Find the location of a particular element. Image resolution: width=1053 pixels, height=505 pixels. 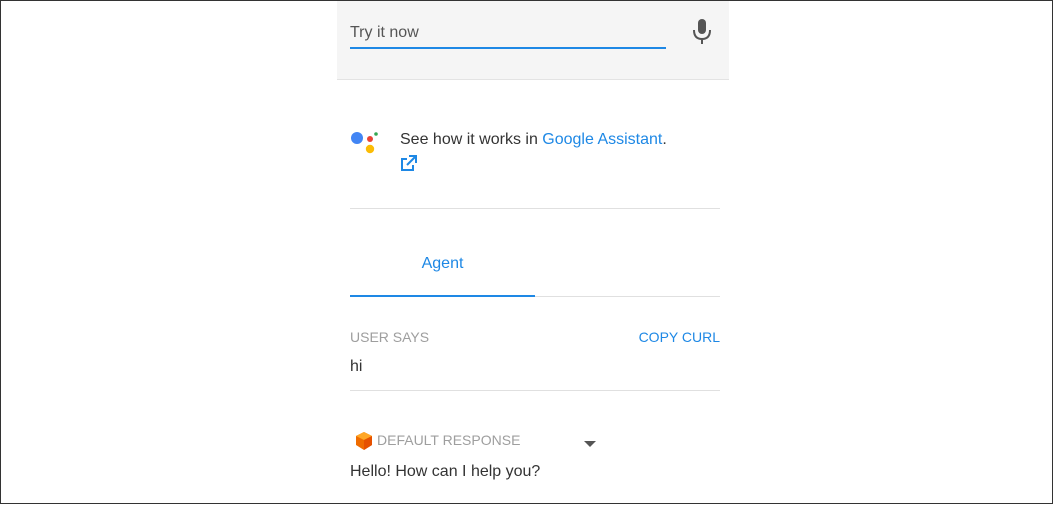

assistant-text: See how it works in is located at coordinates (471, 139).